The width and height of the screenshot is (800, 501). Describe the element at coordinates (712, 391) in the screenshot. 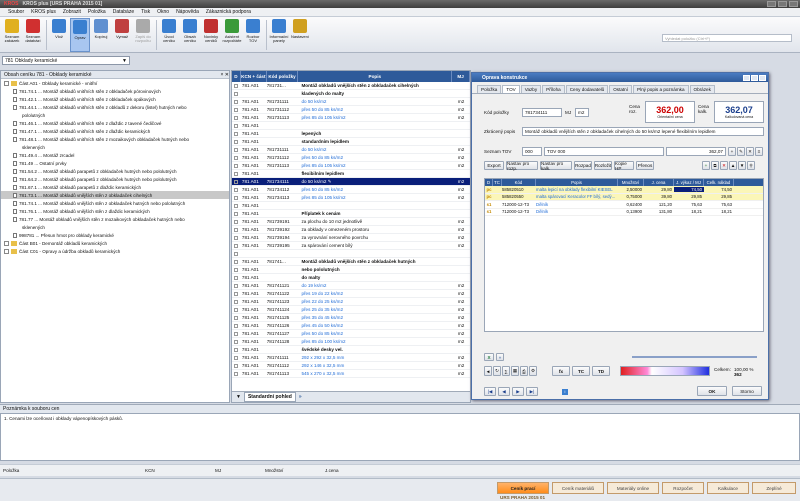

I see `ok-button: OK` at that location.